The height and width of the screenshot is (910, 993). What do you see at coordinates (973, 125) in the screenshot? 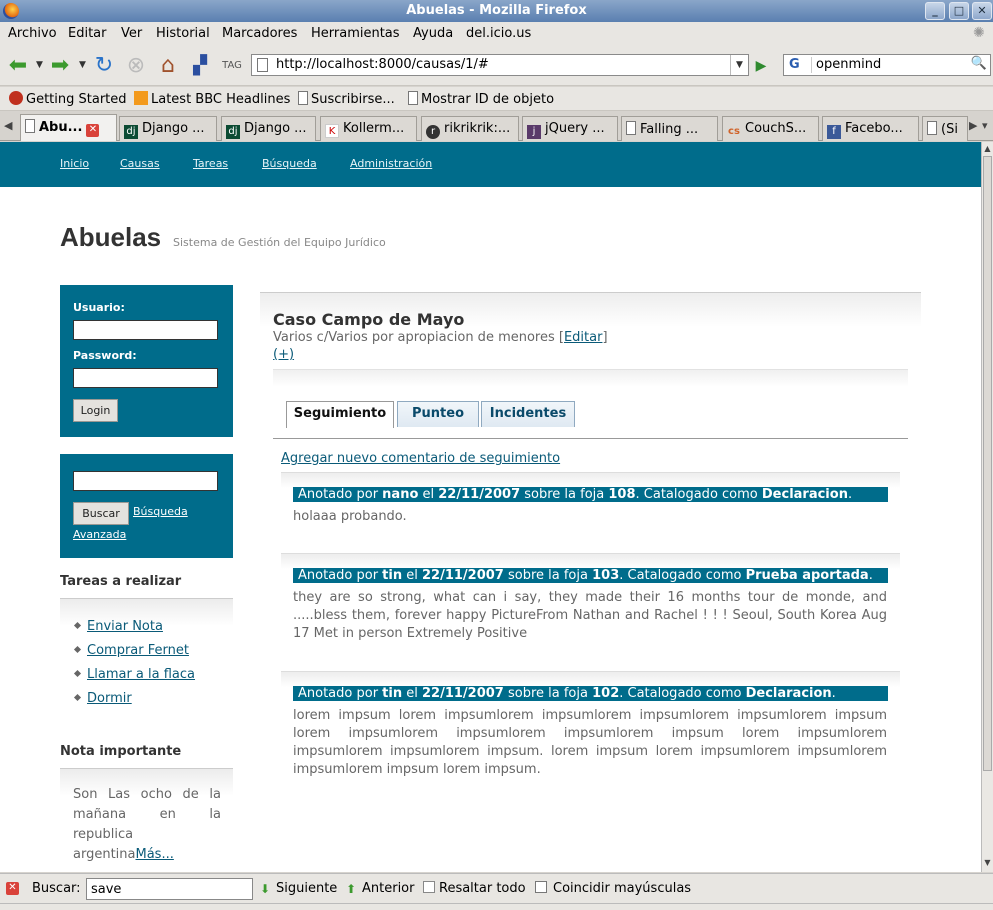
I see `tab-scroll-right-icon: ▶` at bounding box center [973, 125].